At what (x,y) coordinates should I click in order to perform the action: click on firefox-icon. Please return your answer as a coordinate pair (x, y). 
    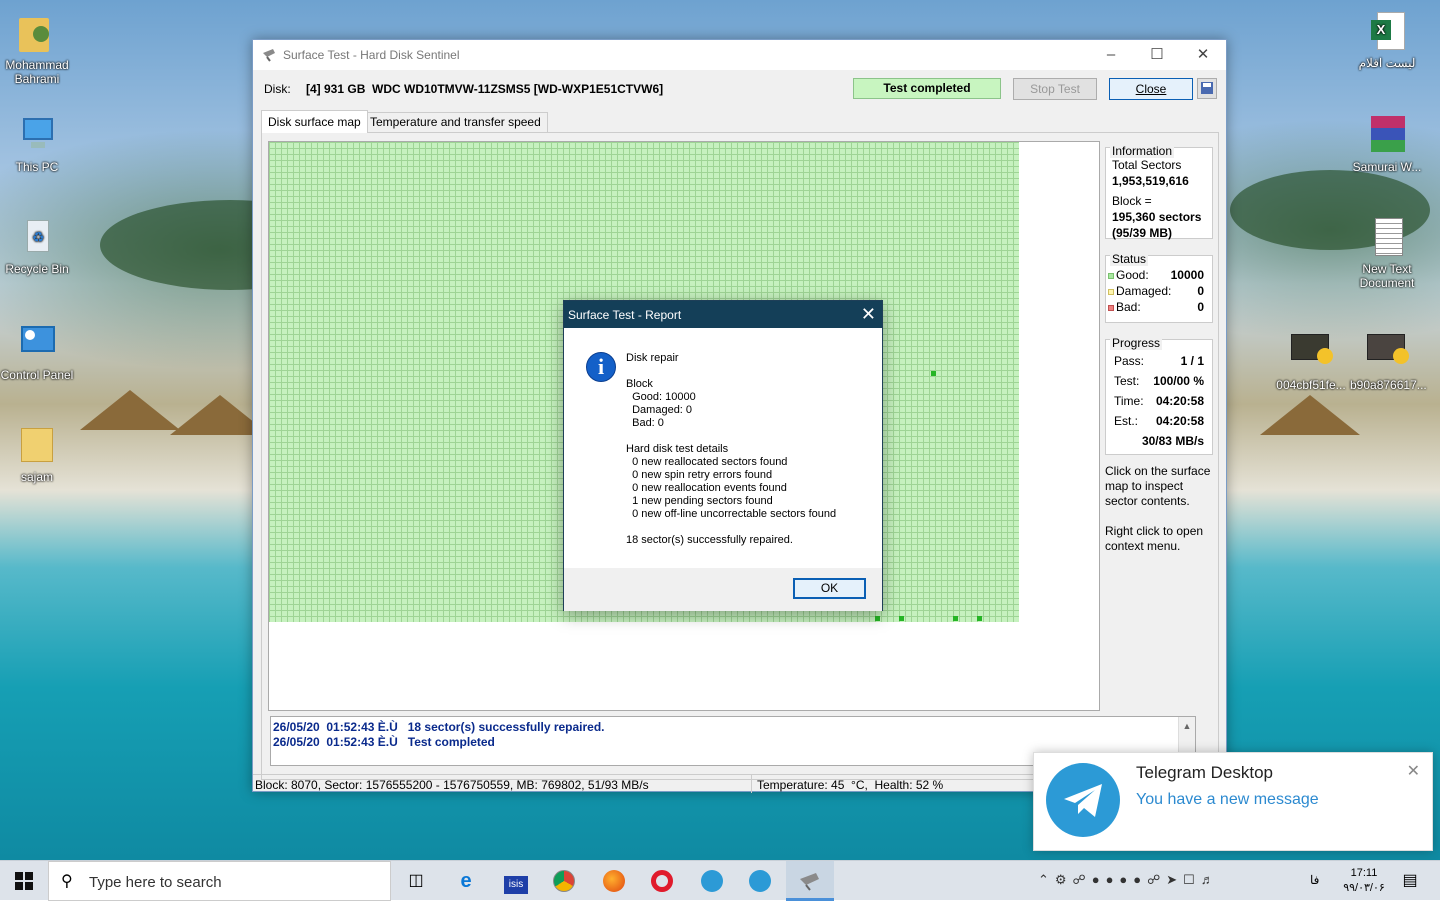
    Looking at the image, I should click on (614, 881).